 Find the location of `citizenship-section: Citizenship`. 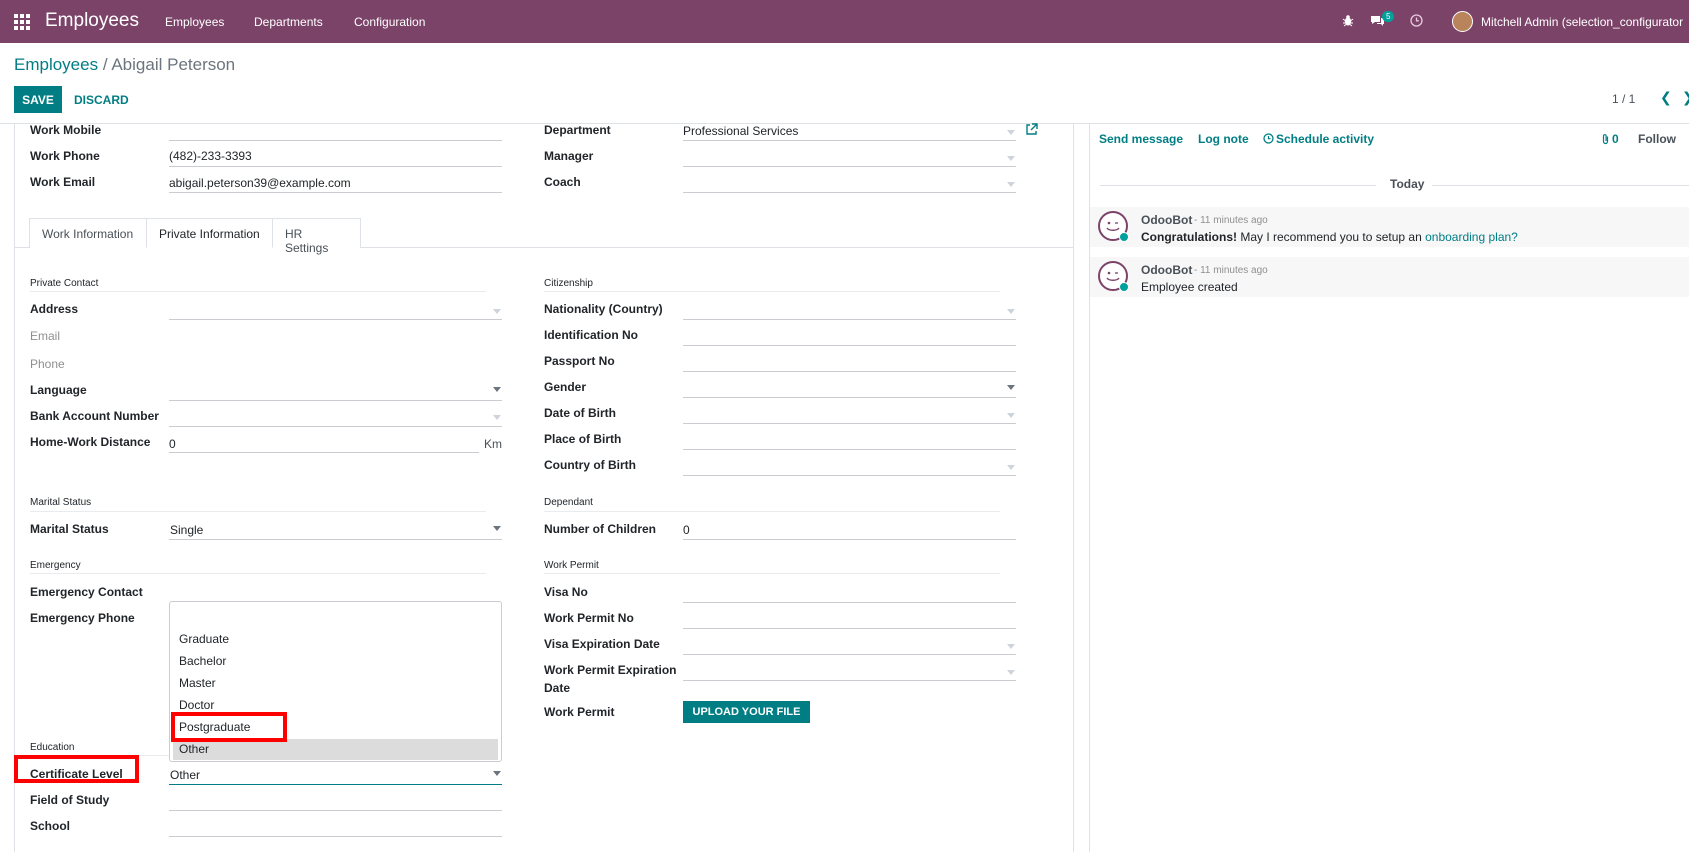

citizenship-section: Citizenship is located at coordinates (568, 283).